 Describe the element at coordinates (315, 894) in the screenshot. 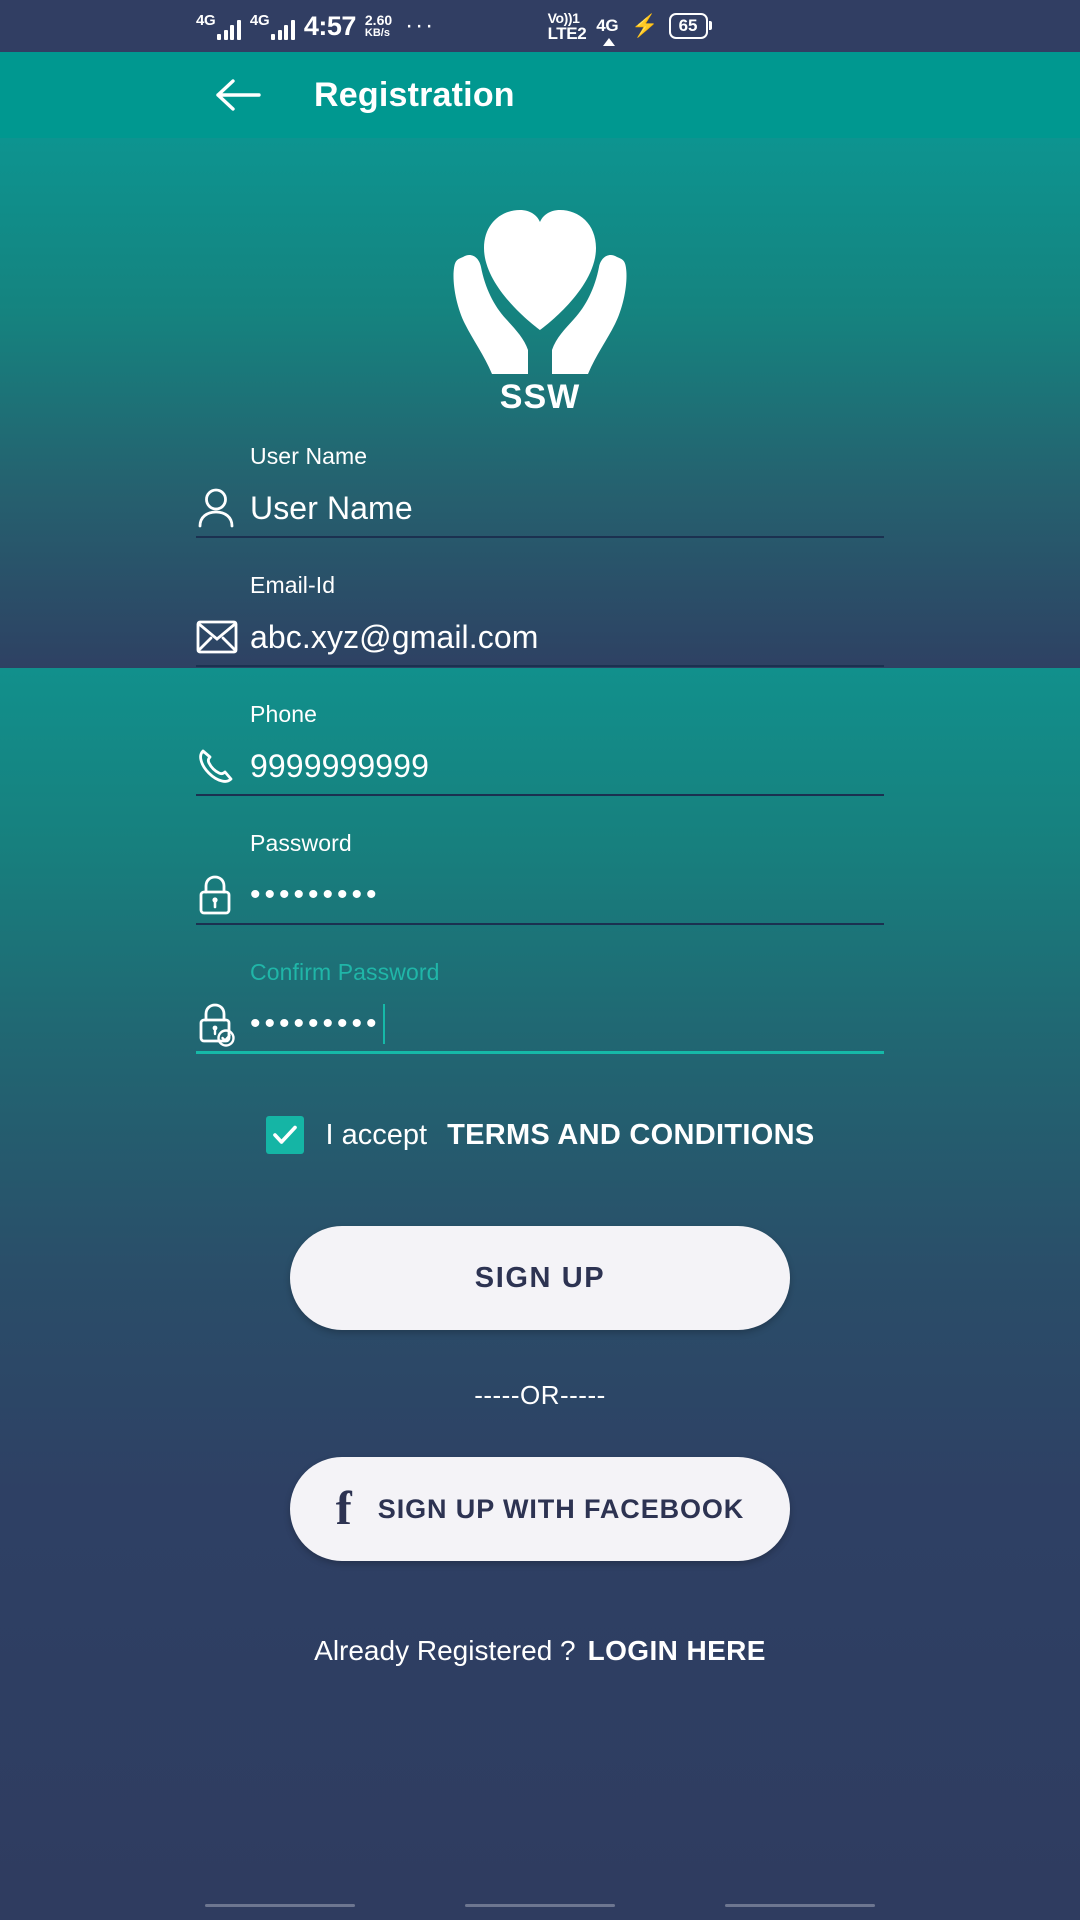

I see `field-password-value: •••••••••` at that location.